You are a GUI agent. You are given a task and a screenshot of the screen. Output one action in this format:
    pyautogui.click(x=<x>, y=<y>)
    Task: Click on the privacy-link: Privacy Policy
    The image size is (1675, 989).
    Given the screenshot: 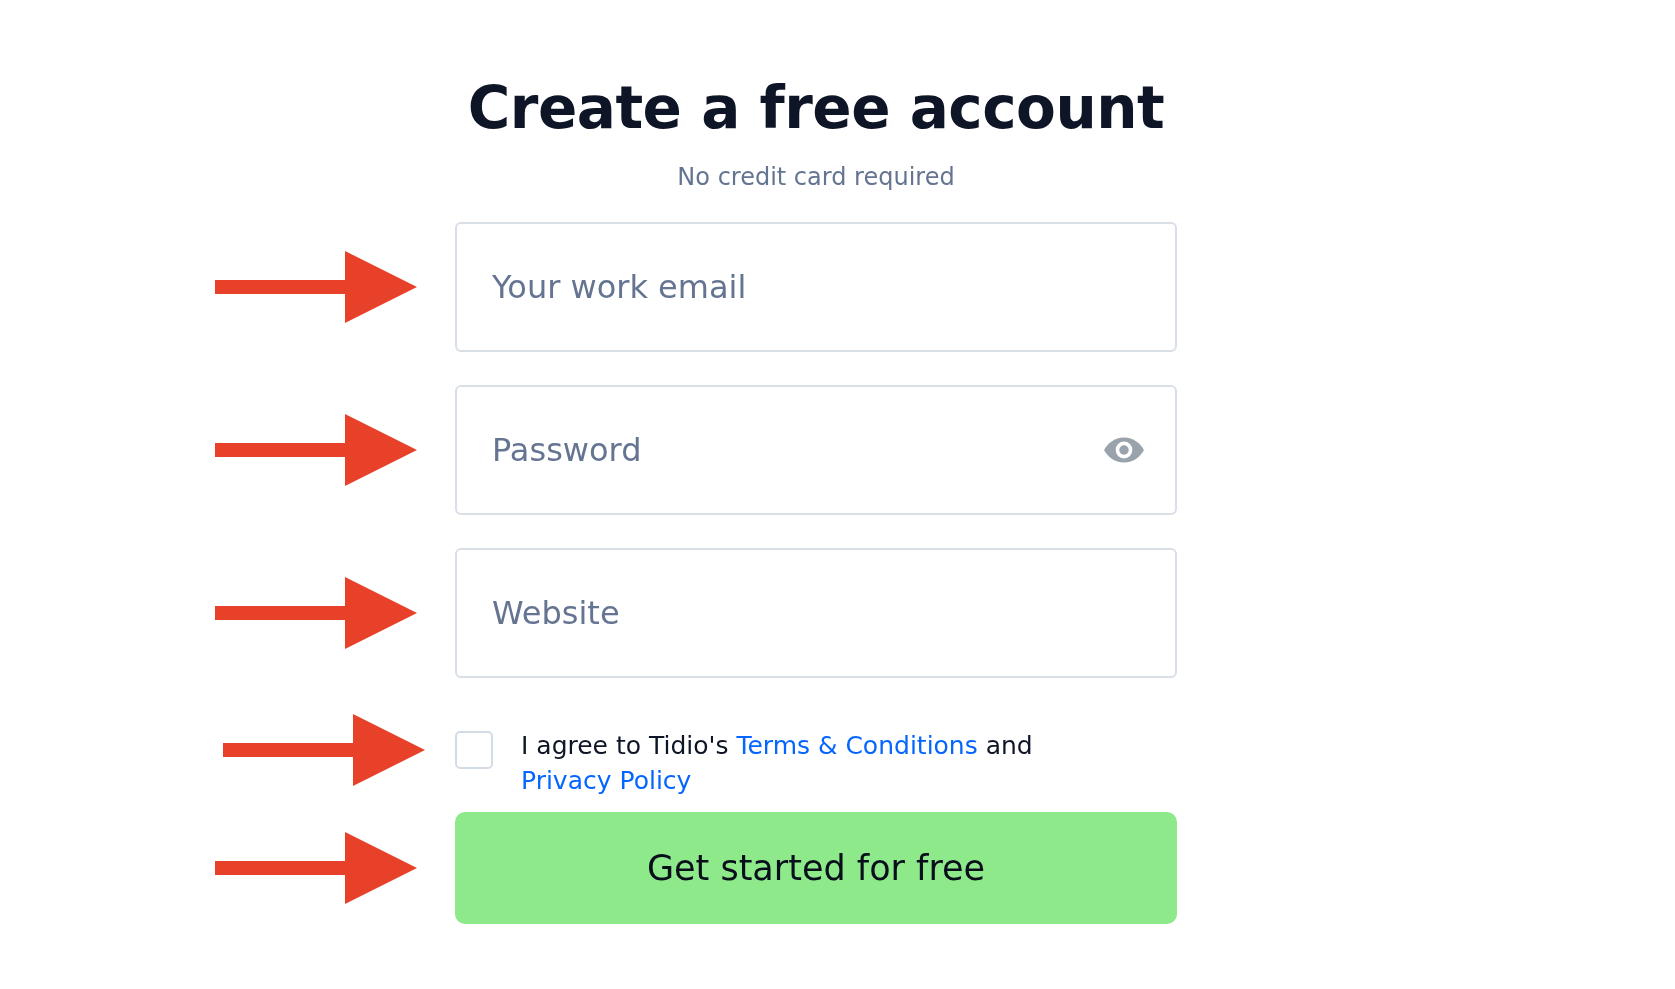 What is the action you would take?
    pyautogui.click(x=606, y=780)
    